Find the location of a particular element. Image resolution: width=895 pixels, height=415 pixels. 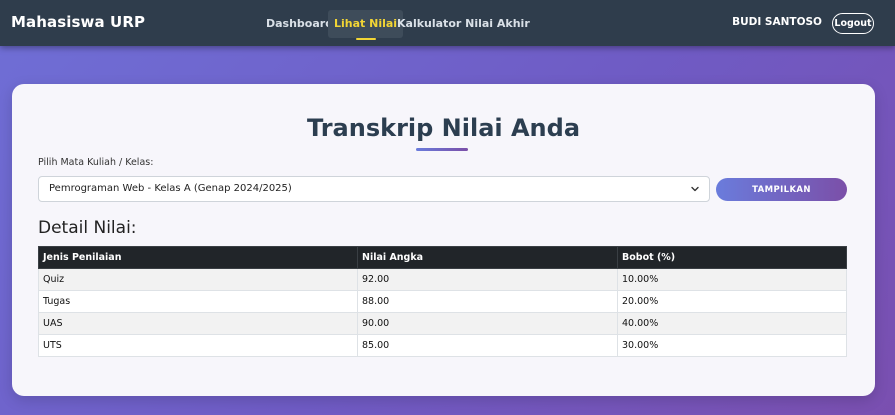

nav-link-kalkulator-nilai-akhir: Kalkulator Nilai Akhir is located at coordinates (463, 24).